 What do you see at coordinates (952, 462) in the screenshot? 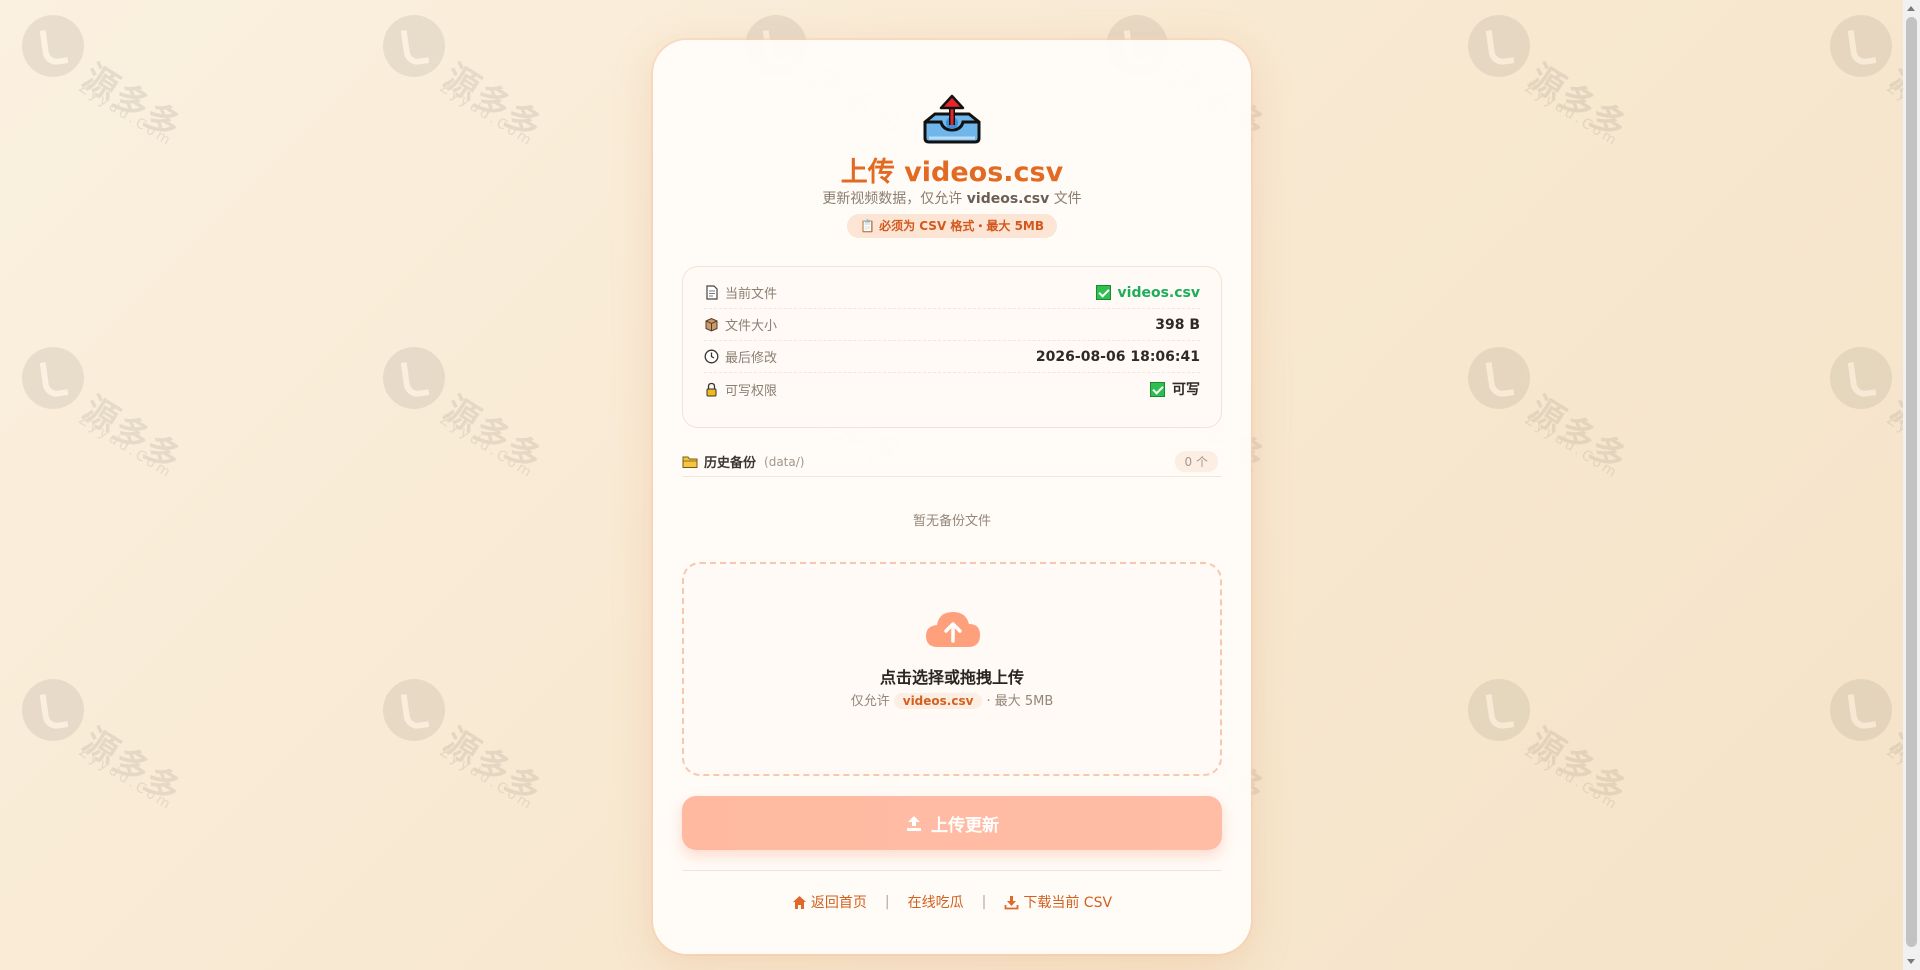
I see `backup-header: 历史备份 (data/) 0 个` at bounding box center [952, 462].